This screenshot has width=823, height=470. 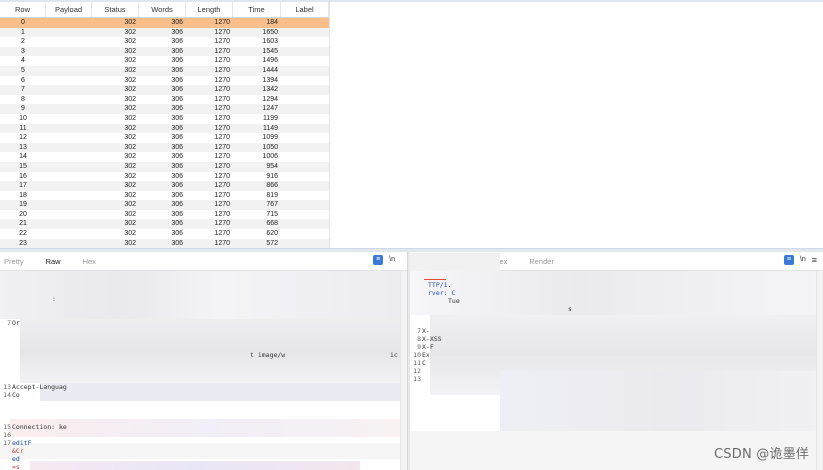 I want to click on cell-time: 1149, so click(x=270, y=128).